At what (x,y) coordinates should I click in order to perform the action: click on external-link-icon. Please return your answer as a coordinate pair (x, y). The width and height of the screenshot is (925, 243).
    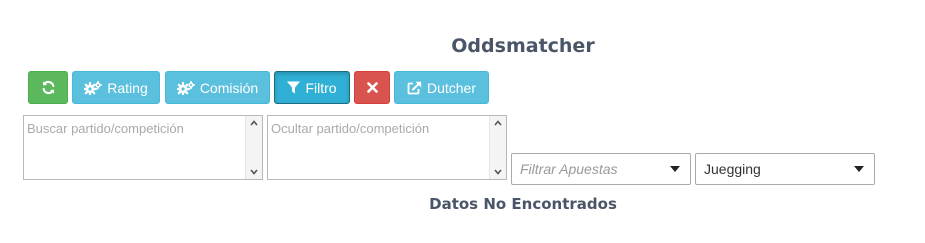
    Looking at the image, I should click on (414, 88).